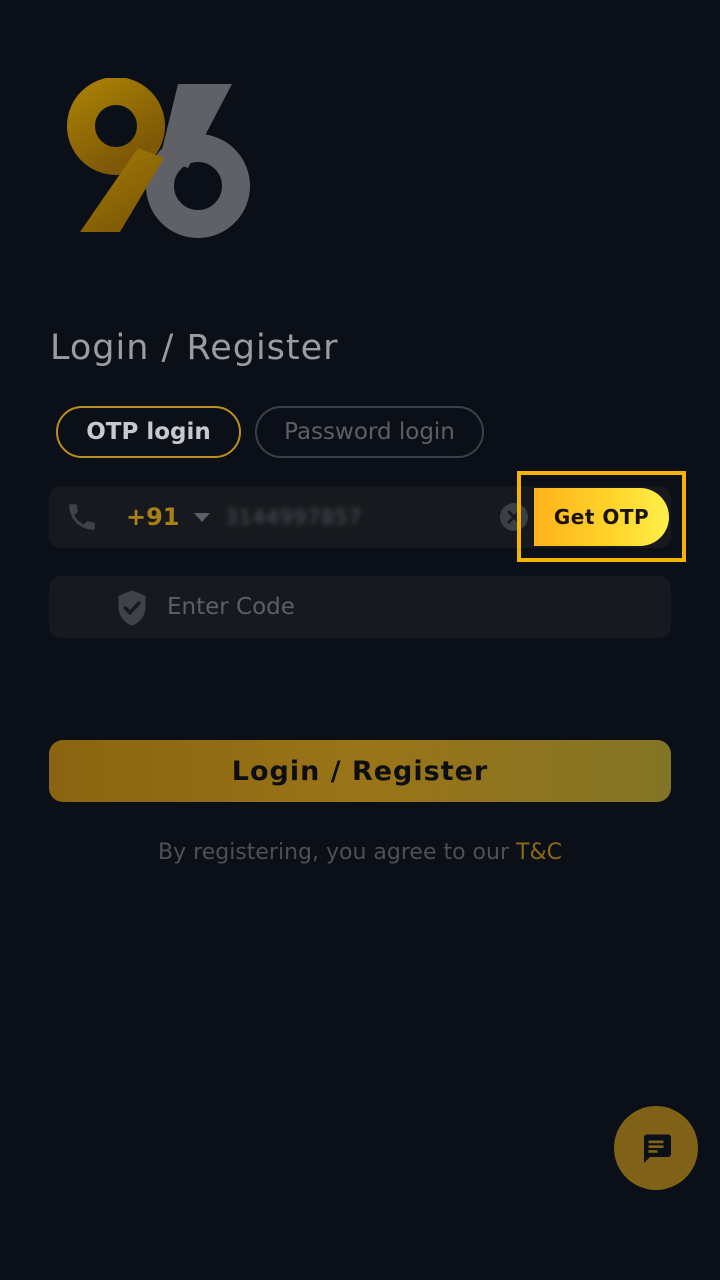 The width and height of the screenshot is (720, 1280). I want to click on chat-icon, so click(657, 1148).